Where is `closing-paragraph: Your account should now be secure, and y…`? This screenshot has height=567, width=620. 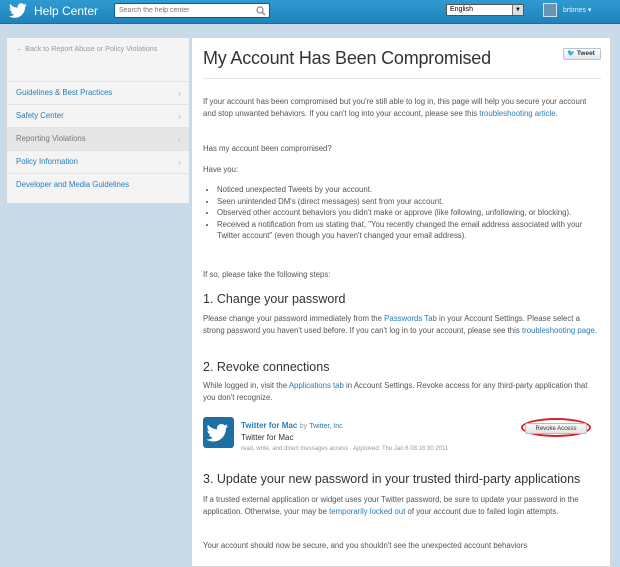
closing-paragraph: Your account should now be secure, and y… is located at coordinates (365, 545).